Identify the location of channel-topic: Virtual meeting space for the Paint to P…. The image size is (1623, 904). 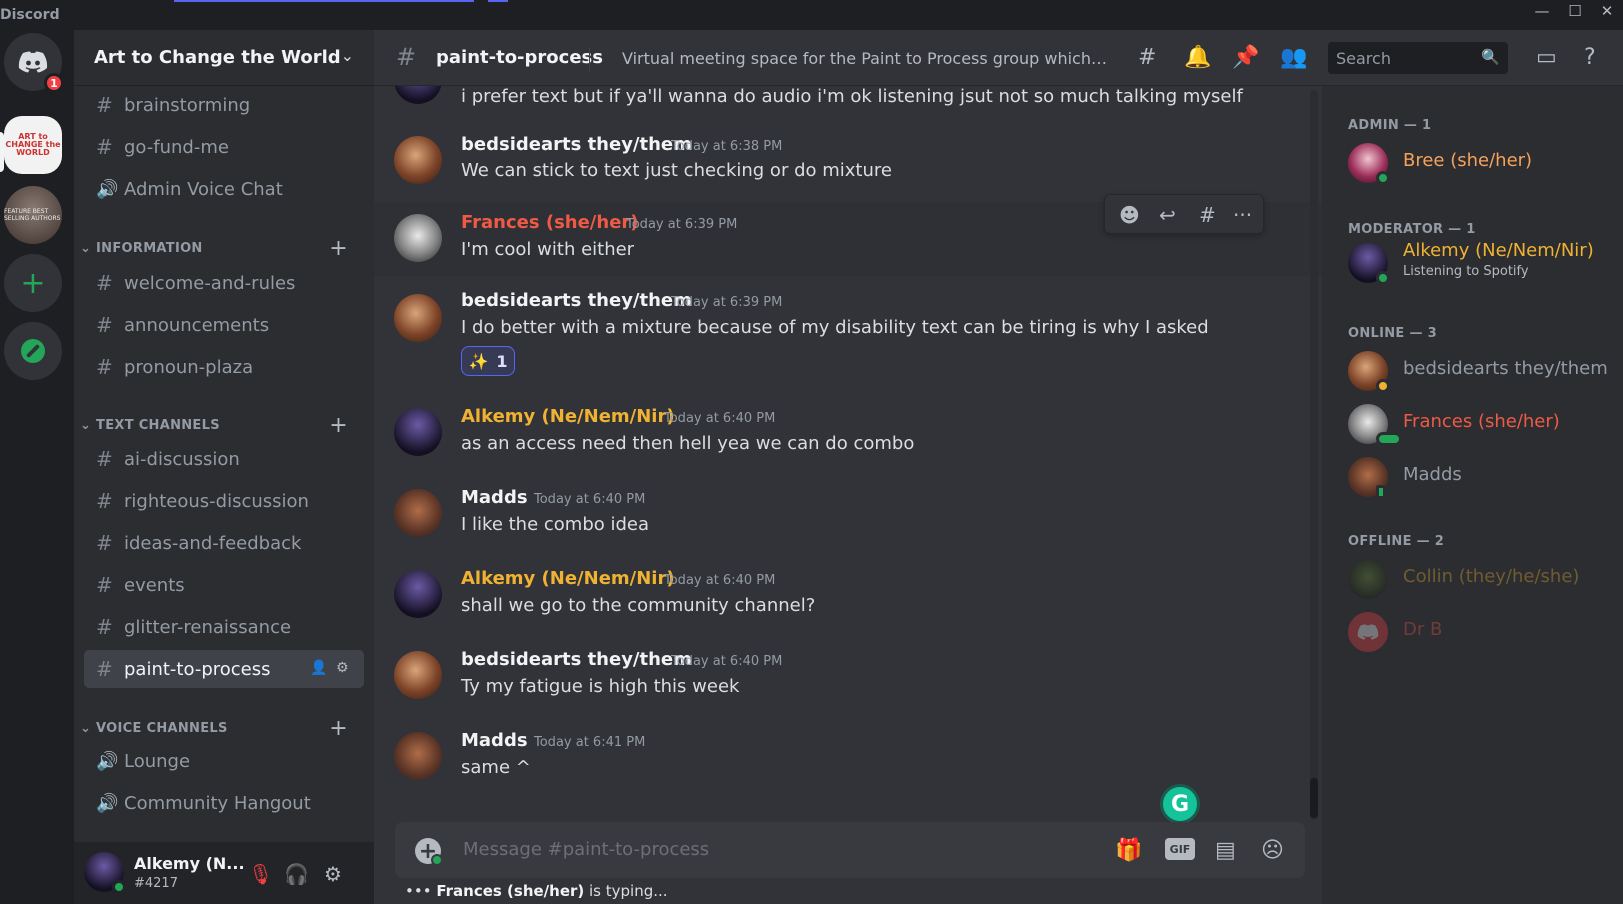
(867, 58).